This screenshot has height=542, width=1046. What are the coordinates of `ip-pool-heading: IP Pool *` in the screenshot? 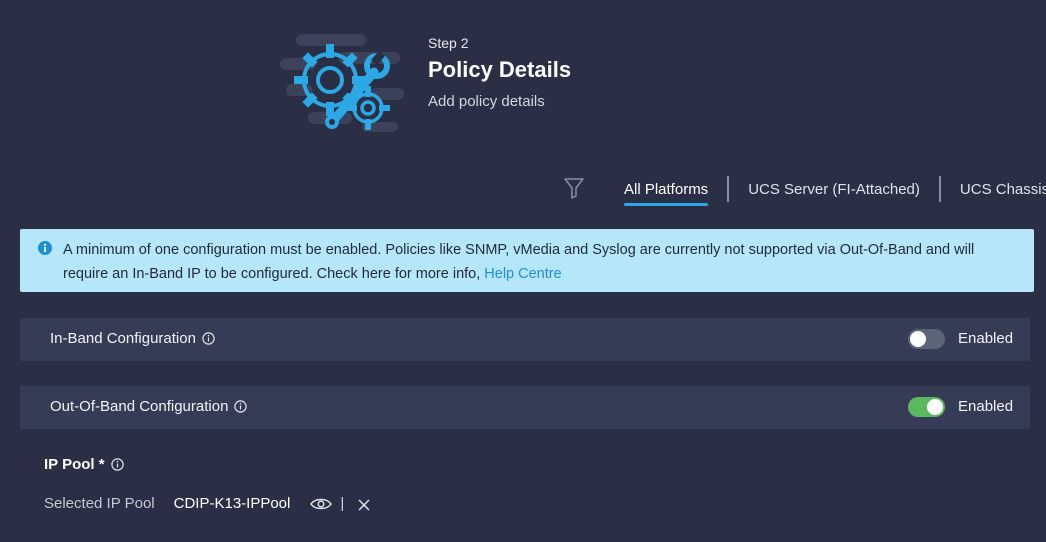 It's located at (74, 464).